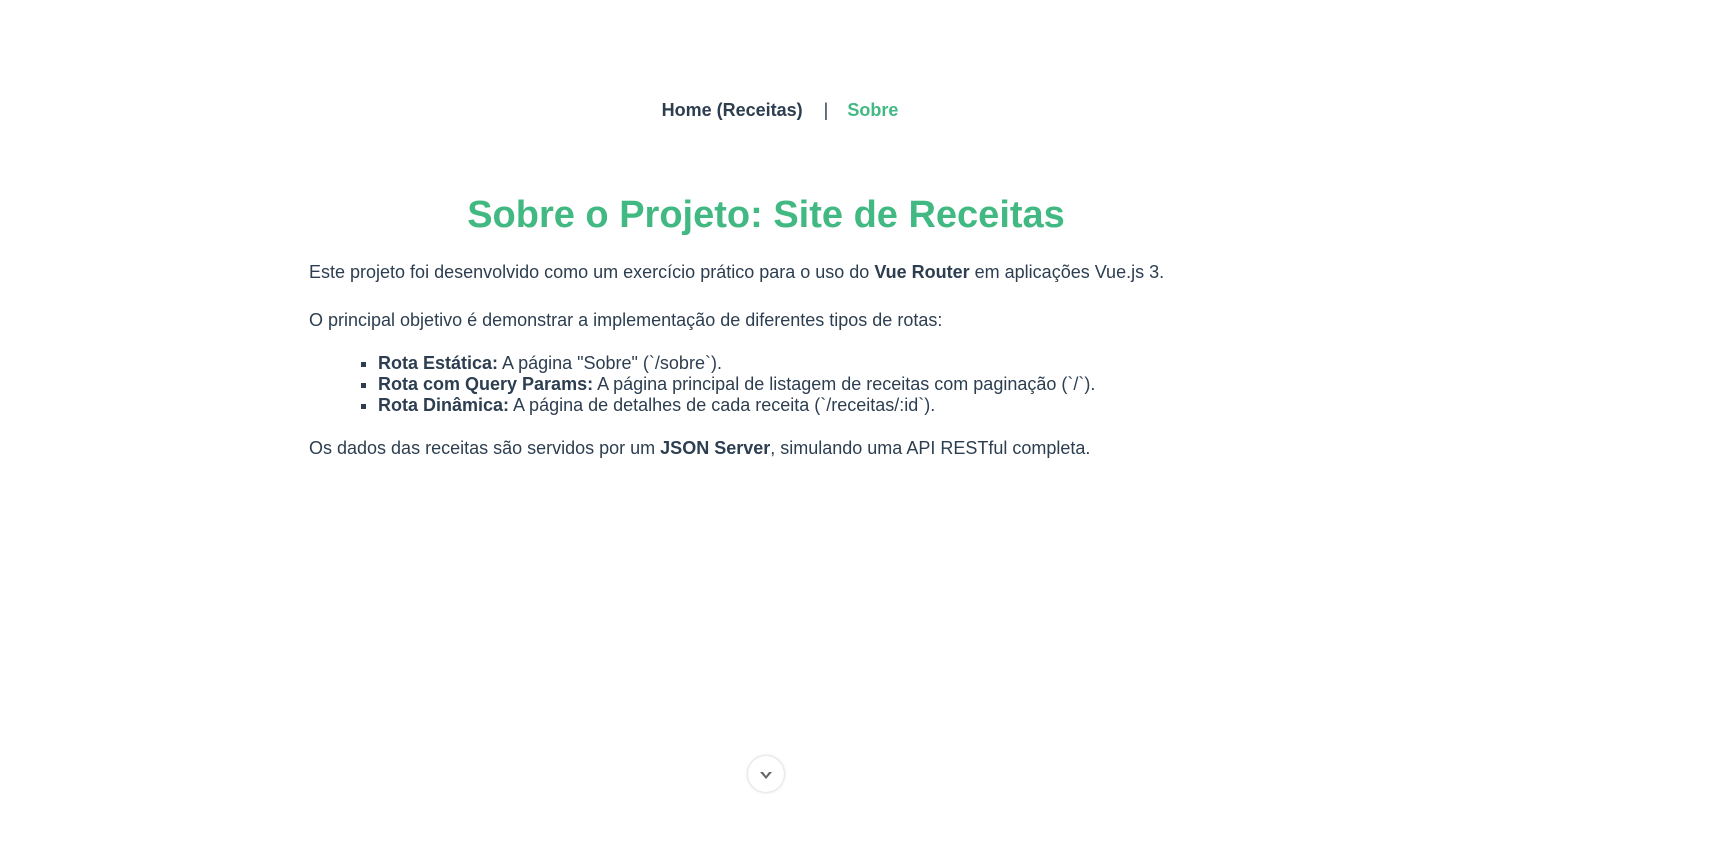 The height and width of the screenshot is (852, 1715). Describe the element at coordinates (732, 110) in the screenshot. I see `nav-link-home: Home (Receitas)` at that location.